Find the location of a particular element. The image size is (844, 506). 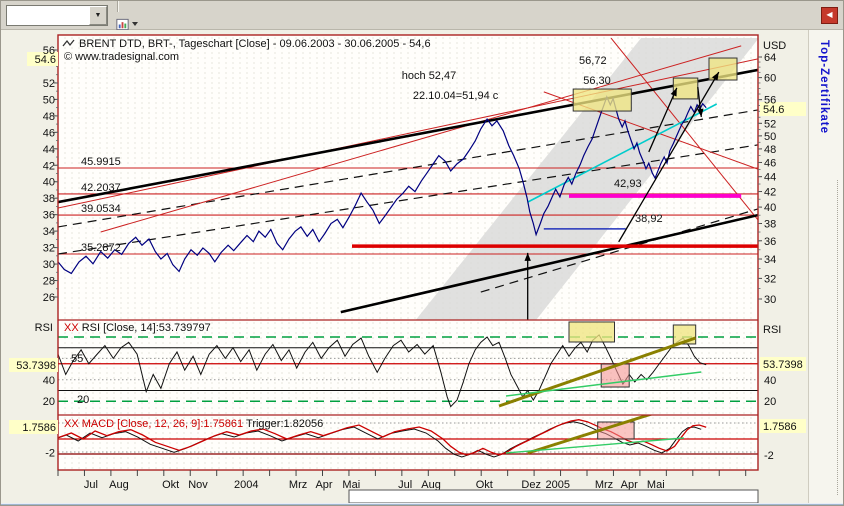

right-axis-tick-label: 44 is located at coordinates (770, 178).